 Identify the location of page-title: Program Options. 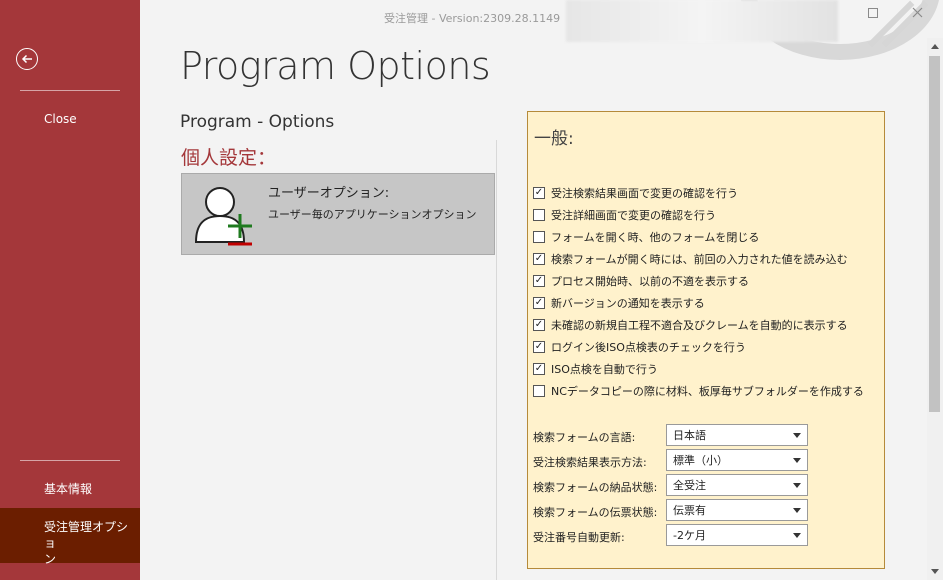
(335, 66).